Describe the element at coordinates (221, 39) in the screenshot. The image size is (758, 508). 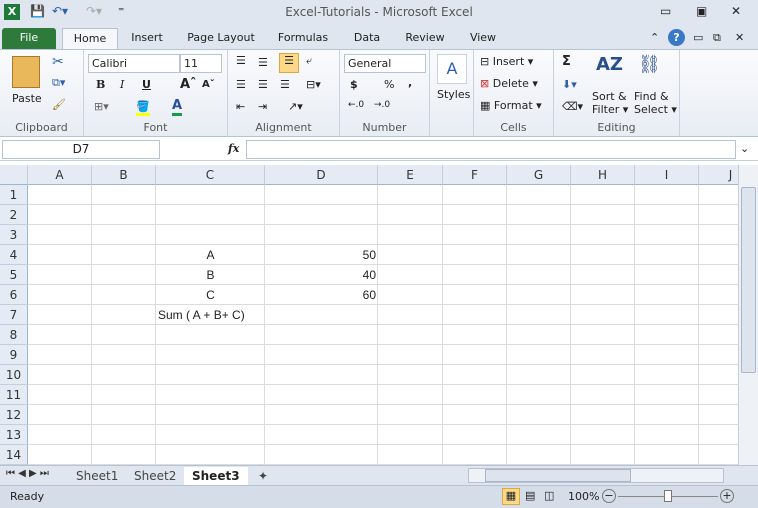
I see `tab-page-layout: Page Layout` at that location.